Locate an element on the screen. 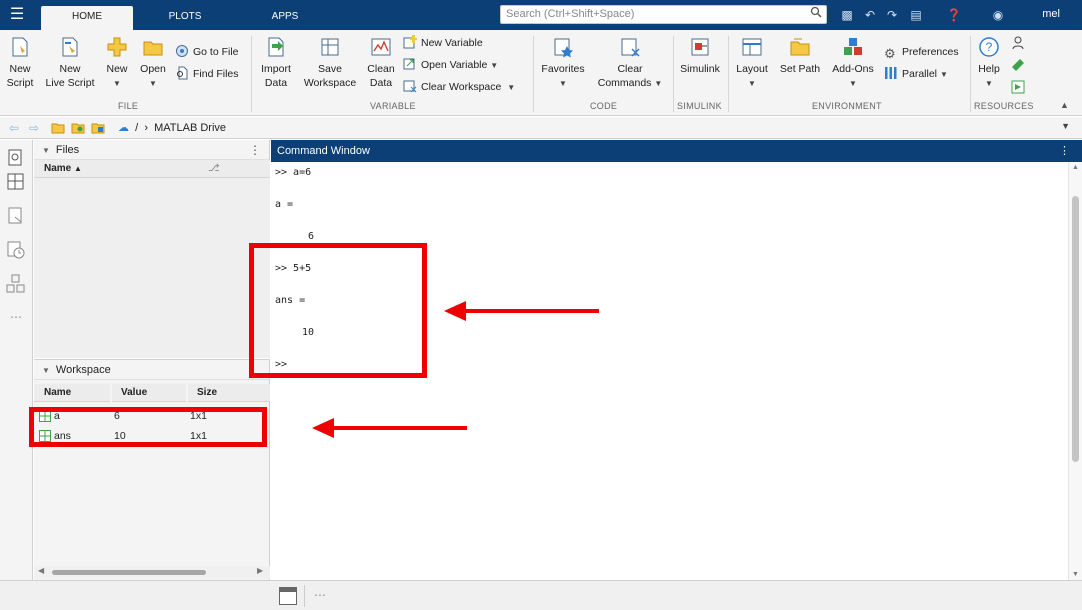 This screenshot has width=1082, height=610. editor-panel-icon is located at coordinates (16, 216).